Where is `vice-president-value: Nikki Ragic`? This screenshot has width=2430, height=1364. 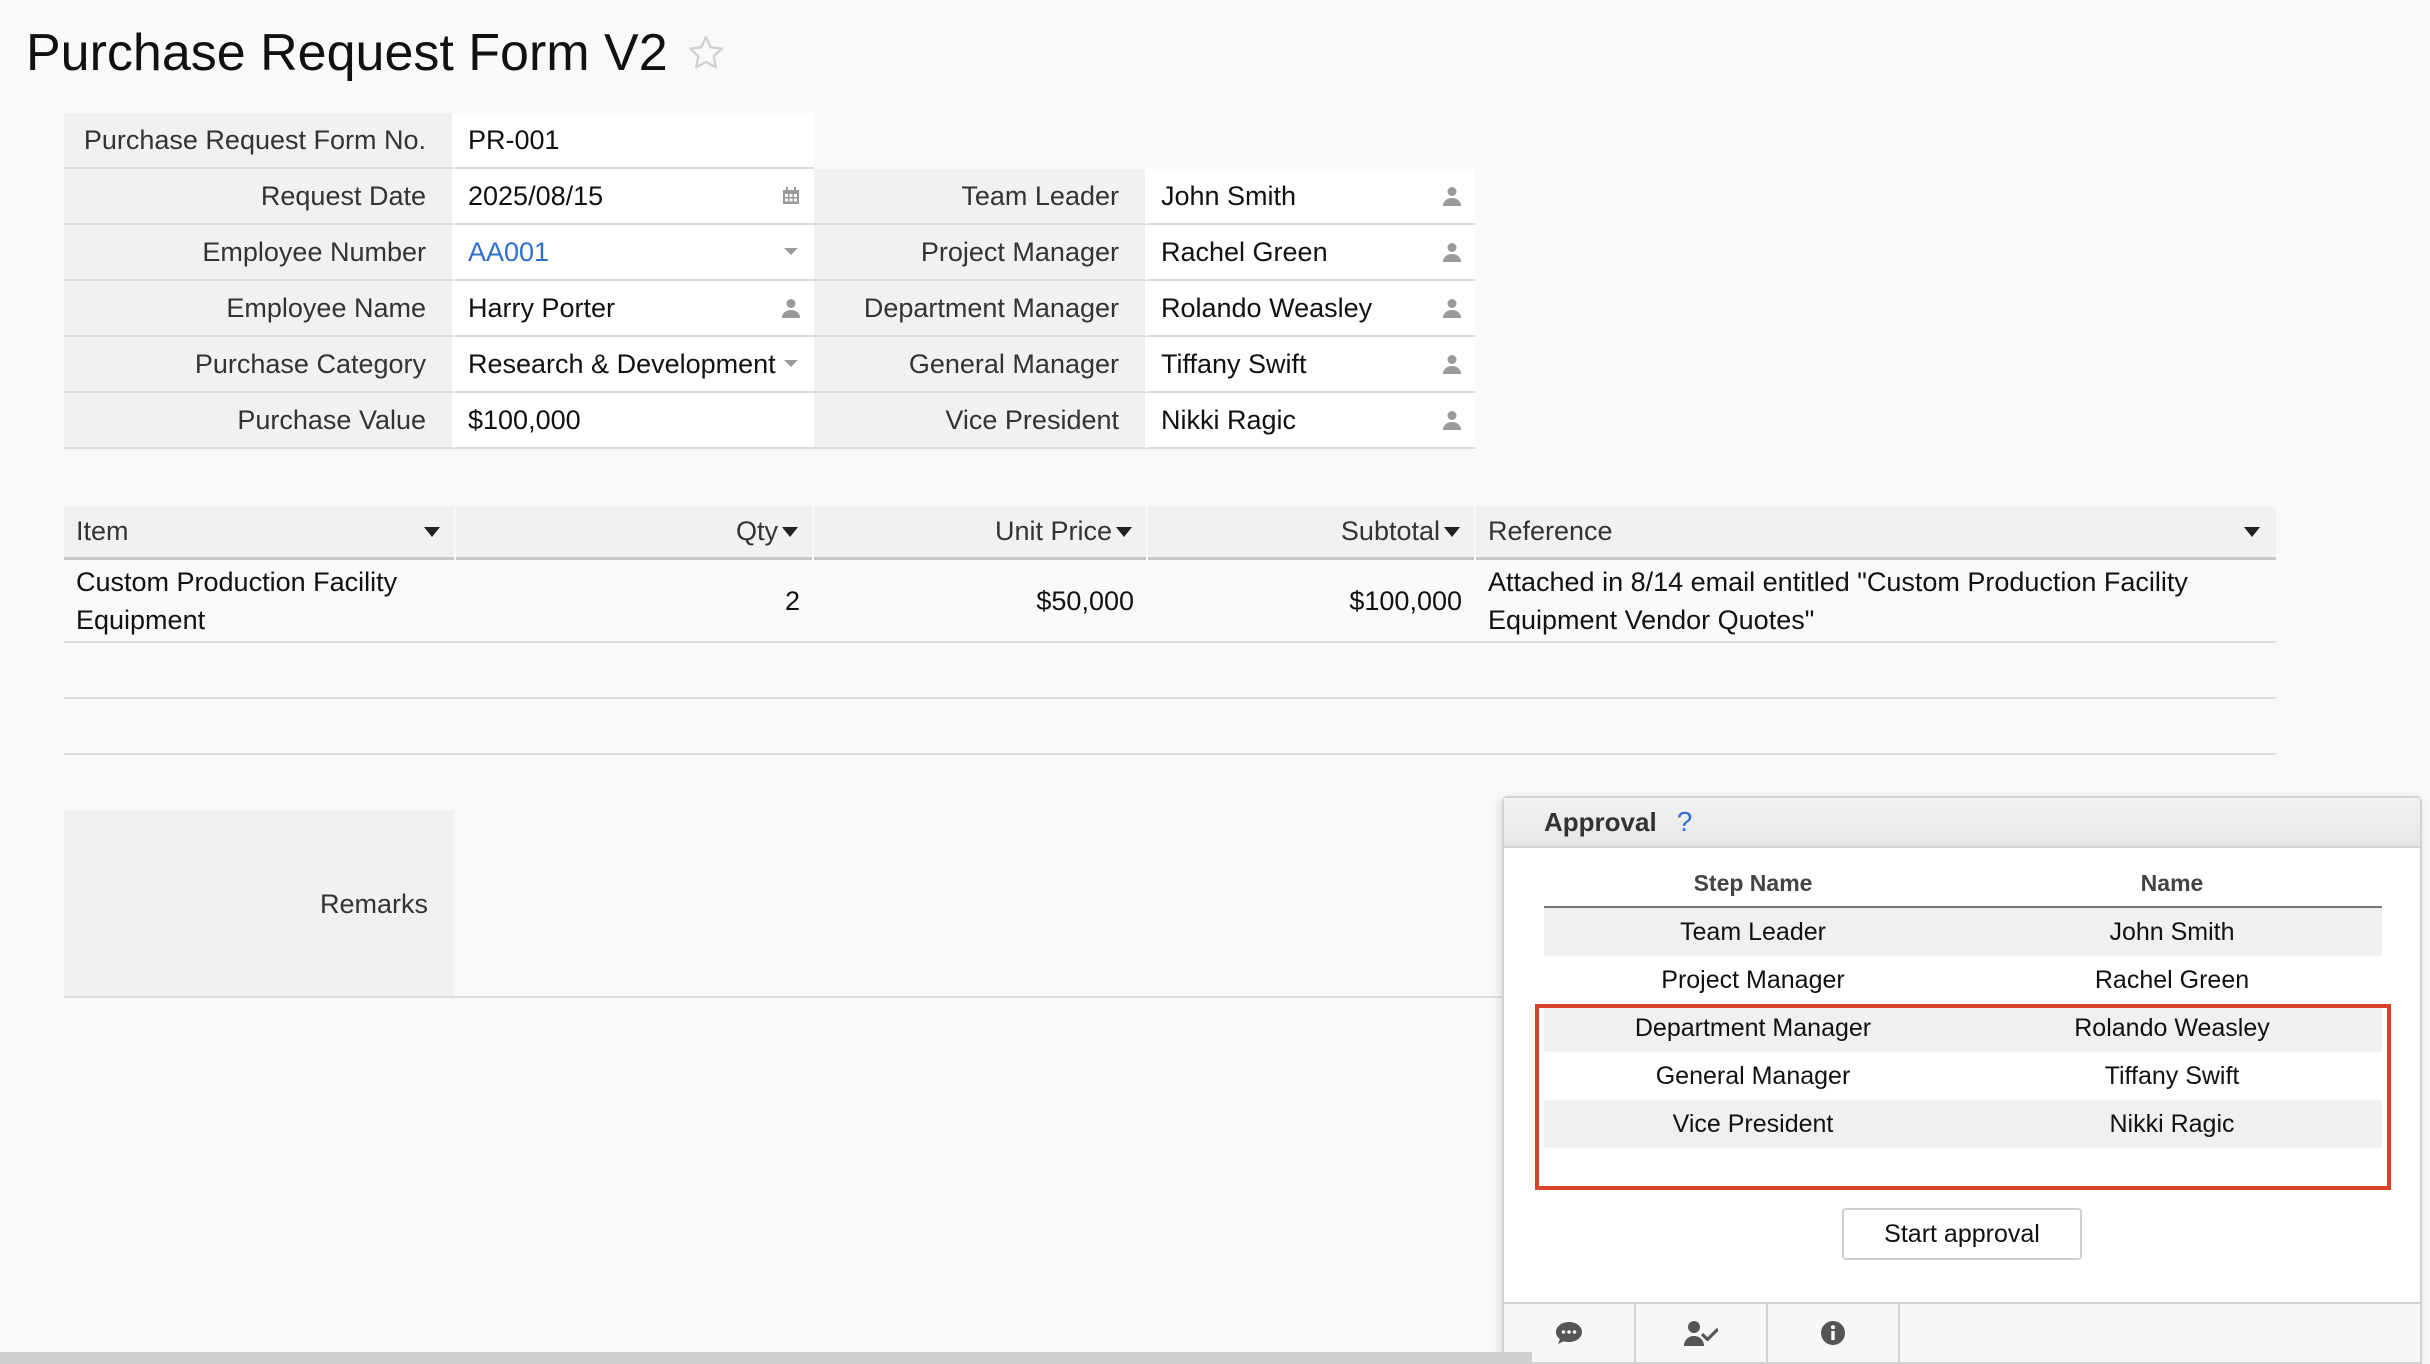 vice-president-value: Nikki Ragic is located at coordinates (1229, 419).